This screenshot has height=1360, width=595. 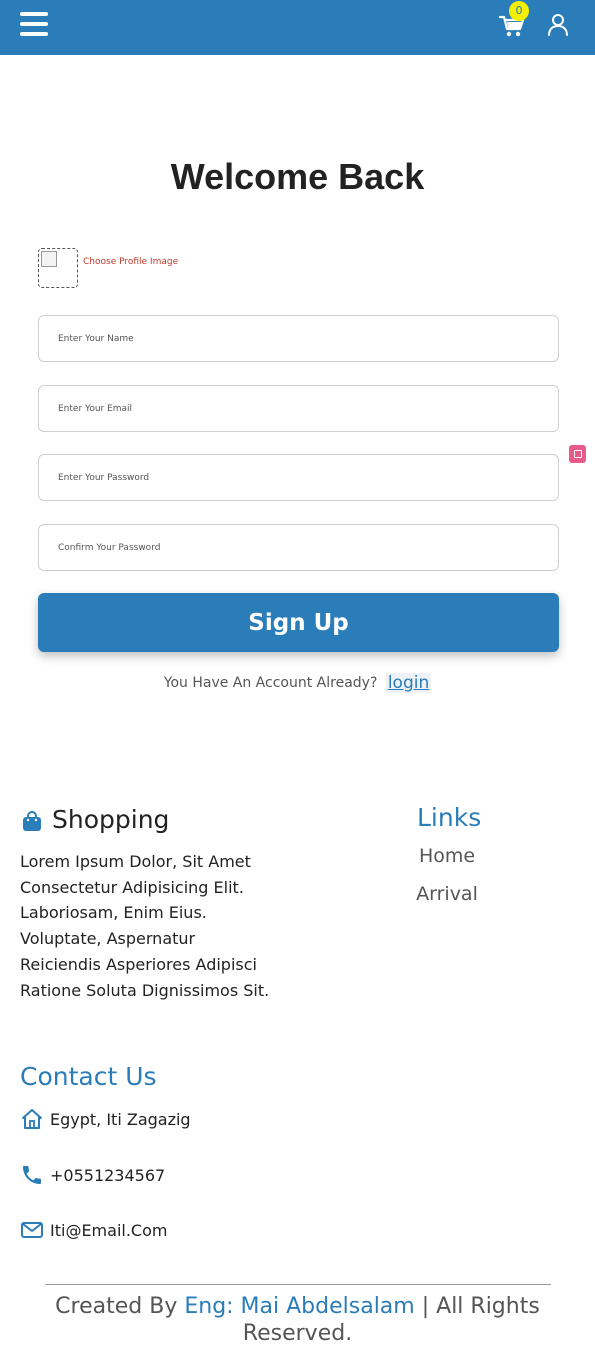 What do you see at coordinates (449, 817) in the screenshot?
I see `links-title: Links` at bounding box center [449, 817].